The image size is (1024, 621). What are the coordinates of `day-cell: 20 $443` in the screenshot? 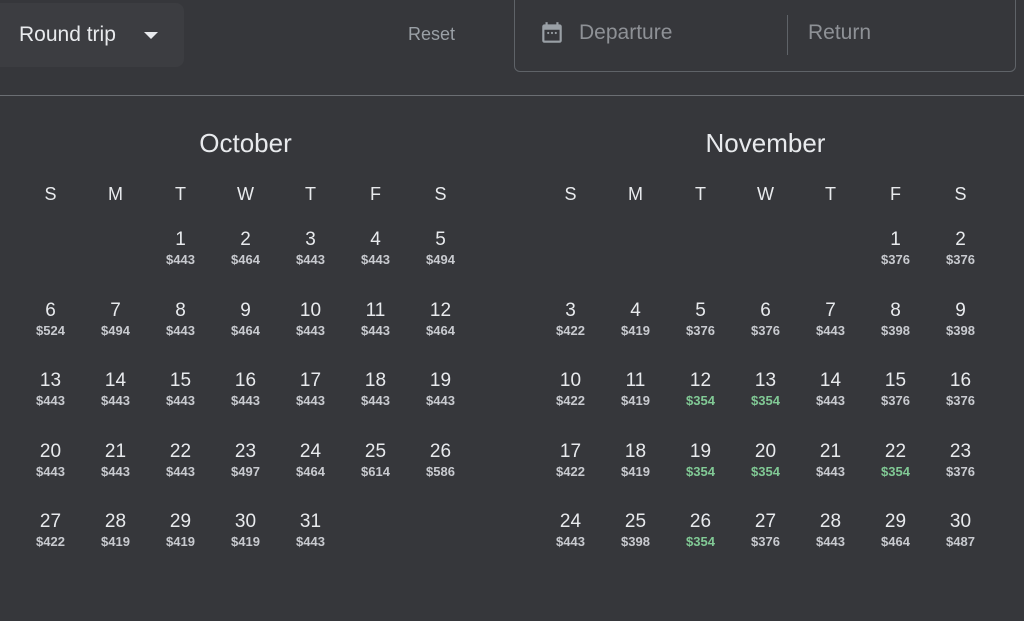 It's located at (50, 476).